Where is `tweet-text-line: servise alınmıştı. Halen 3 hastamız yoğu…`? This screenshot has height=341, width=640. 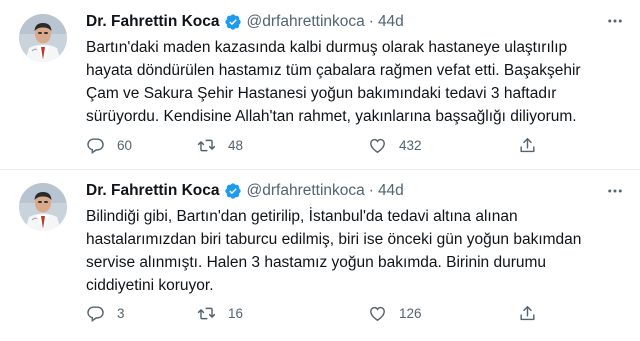
tweet-text-line: servise alınmıştı. Halen 3 hastamız yoğu… is located at coordinates (316, 262).